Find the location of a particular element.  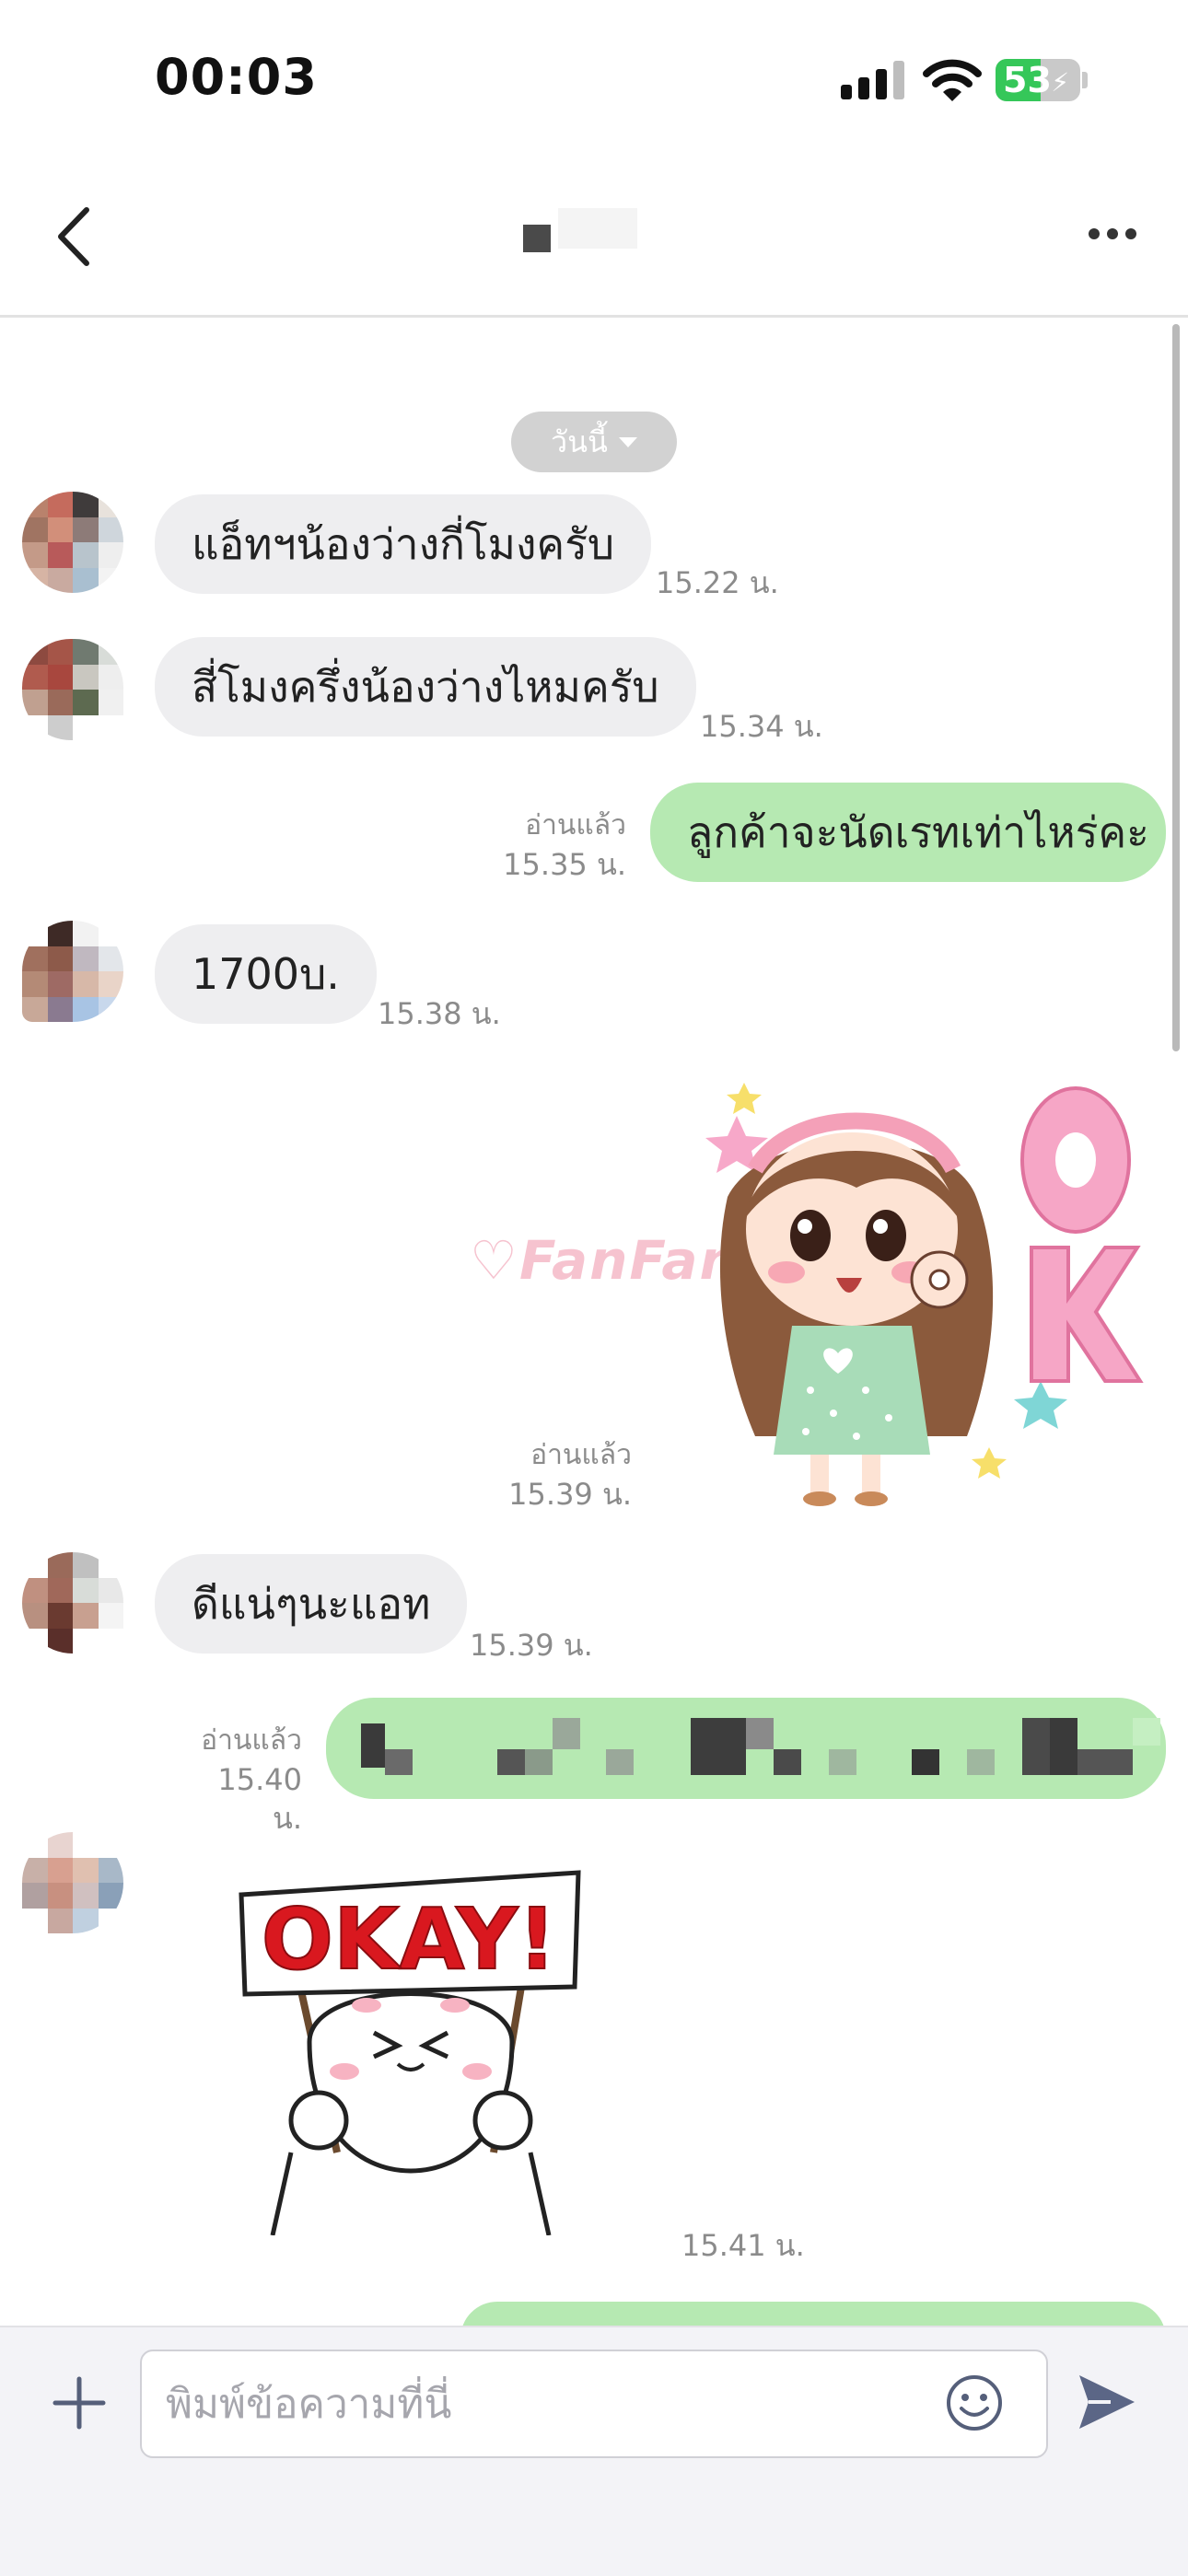

plus-icon is located at coordinates (79, 2403).